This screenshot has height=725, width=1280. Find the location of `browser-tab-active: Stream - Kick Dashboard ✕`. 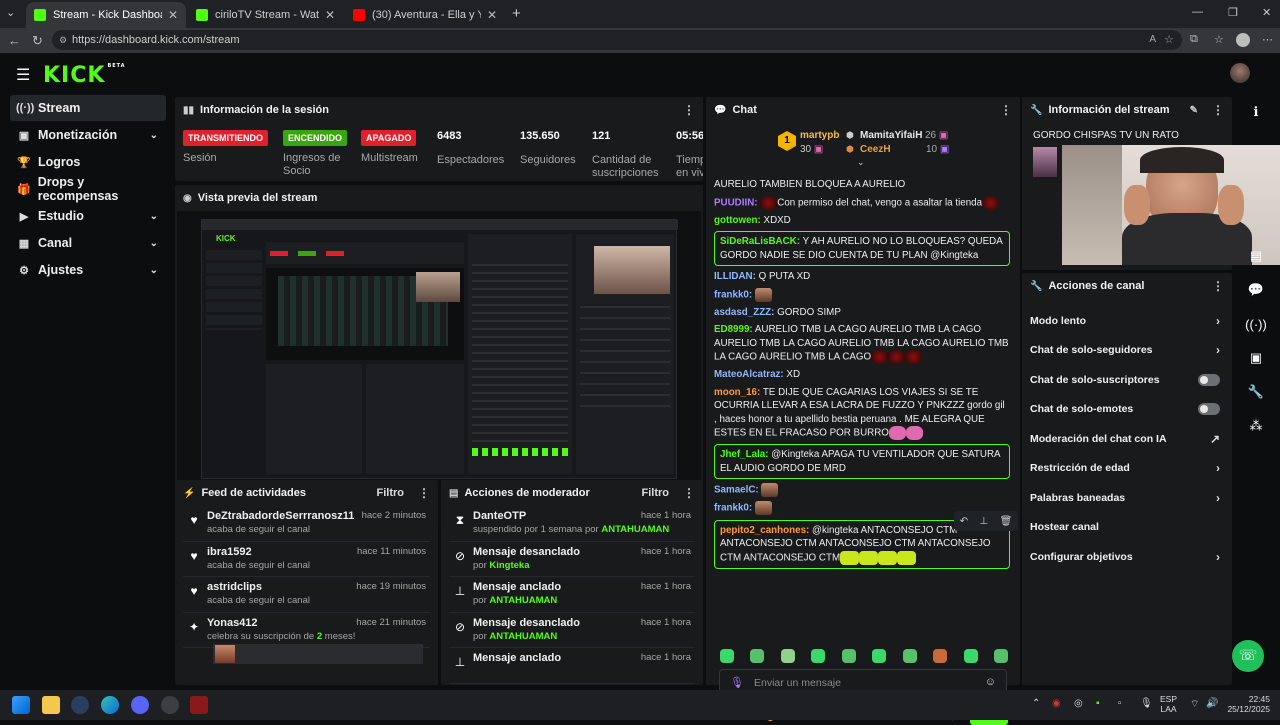

browser-tab-active: Stream - Kick Dashboard ✕ is located at coordinates (106, 15).